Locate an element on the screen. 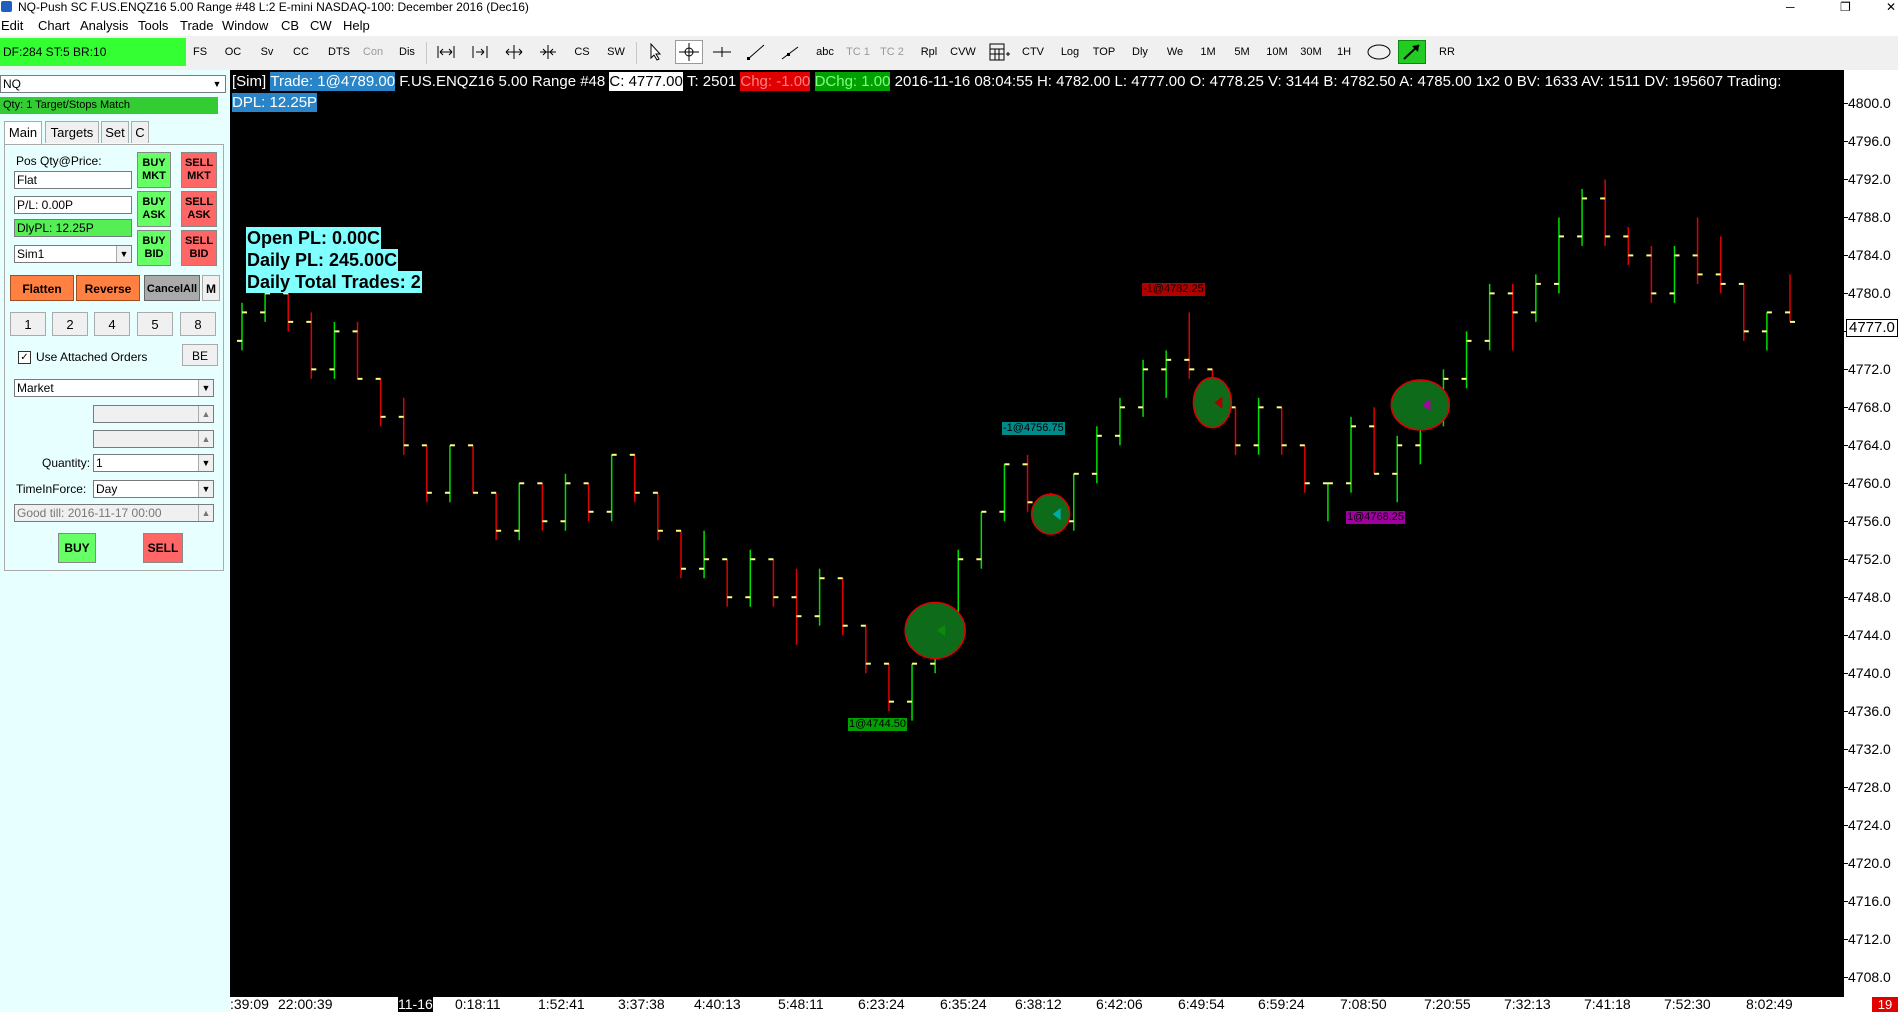 Image resolution: width=1898 pixels, height=1012 pixels. 1m-button: 1M is located at coordinates (1208, 52).